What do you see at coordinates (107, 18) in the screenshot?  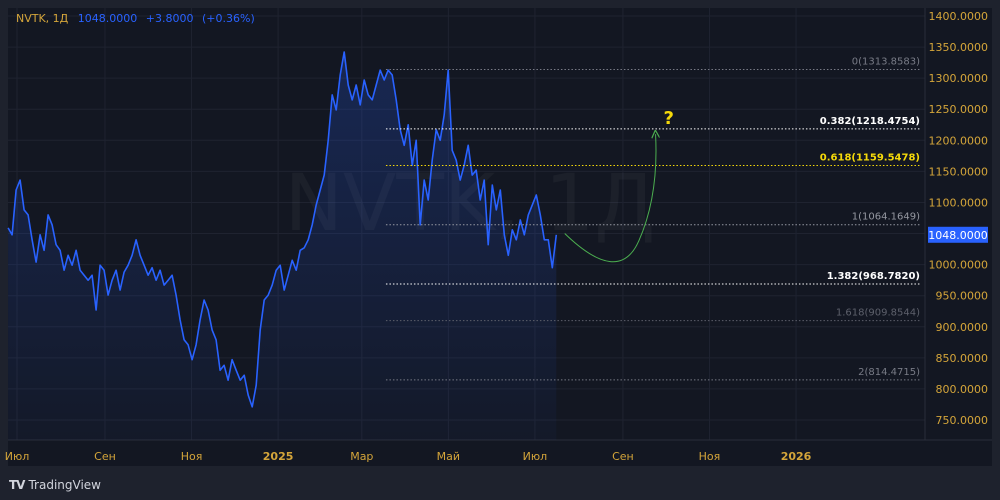 I see `legend-price: 1048.0000` at bounding box center [107, 18].